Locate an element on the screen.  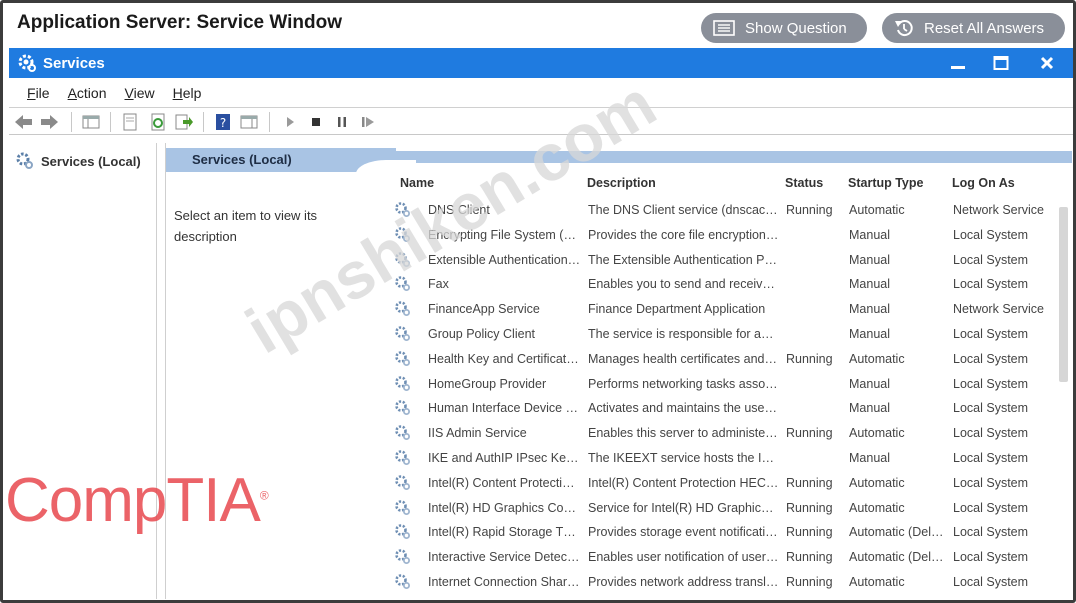
export-icon is located at coordinates (184, 122).